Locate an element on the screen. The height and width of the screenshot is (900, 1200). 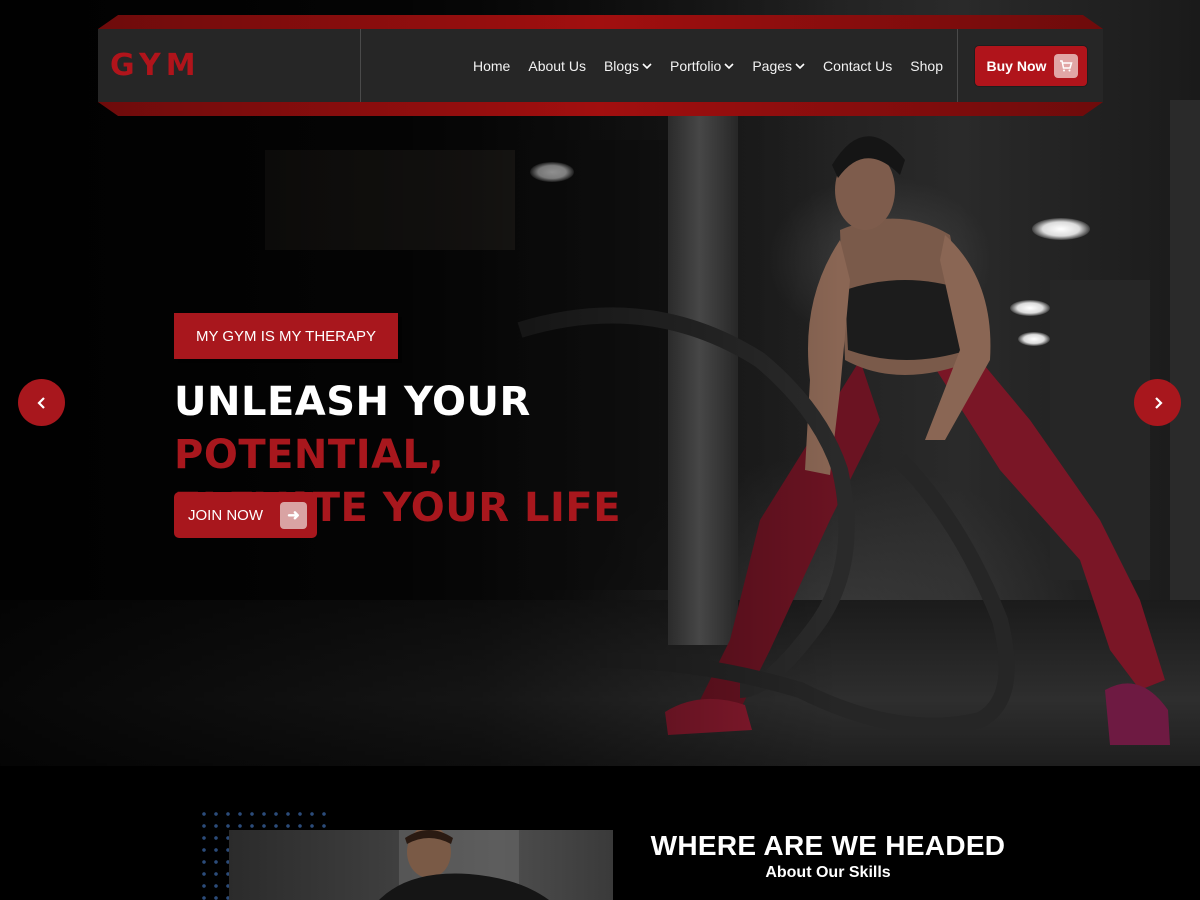
nav-actions: Buy Now is located at coordinates (1030, 65).